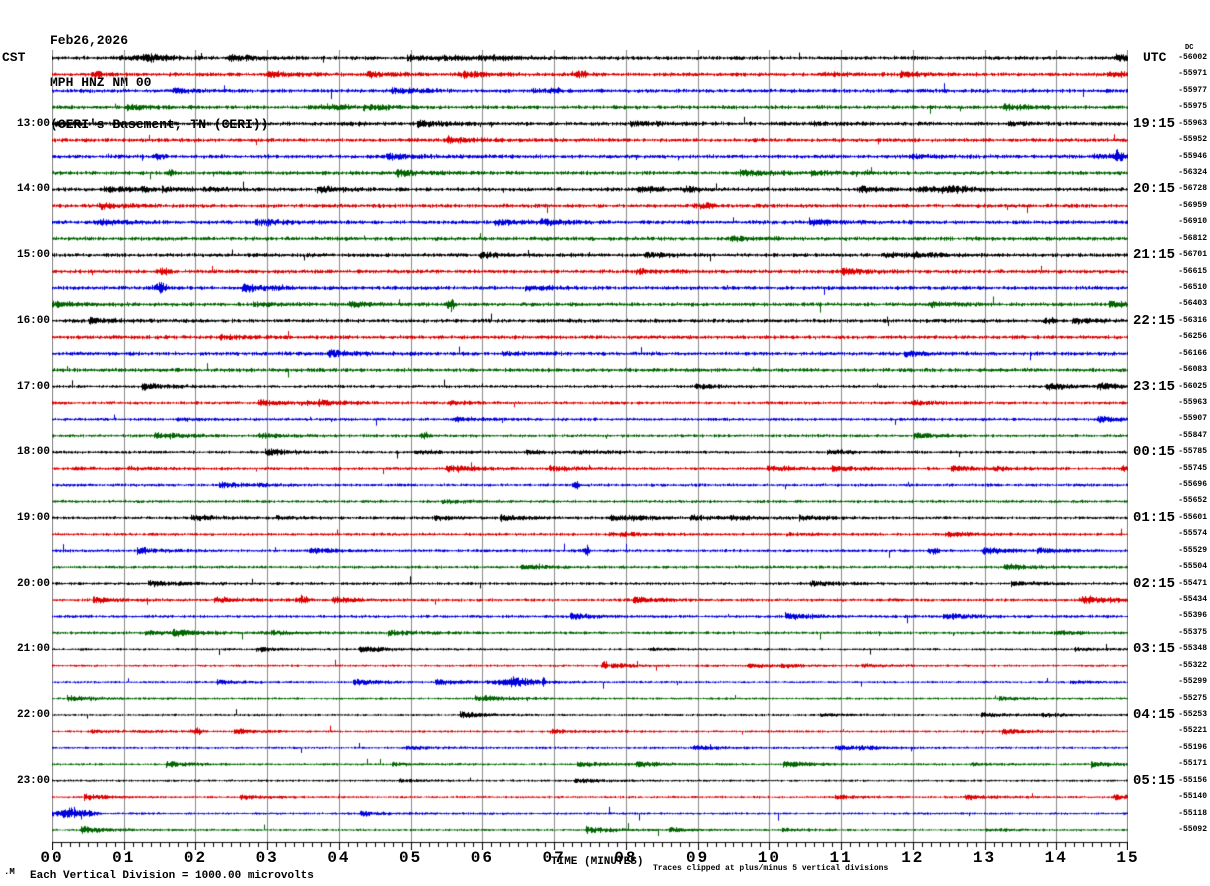  I want to click on left-hour-label: 20:00, so click(33, 583).